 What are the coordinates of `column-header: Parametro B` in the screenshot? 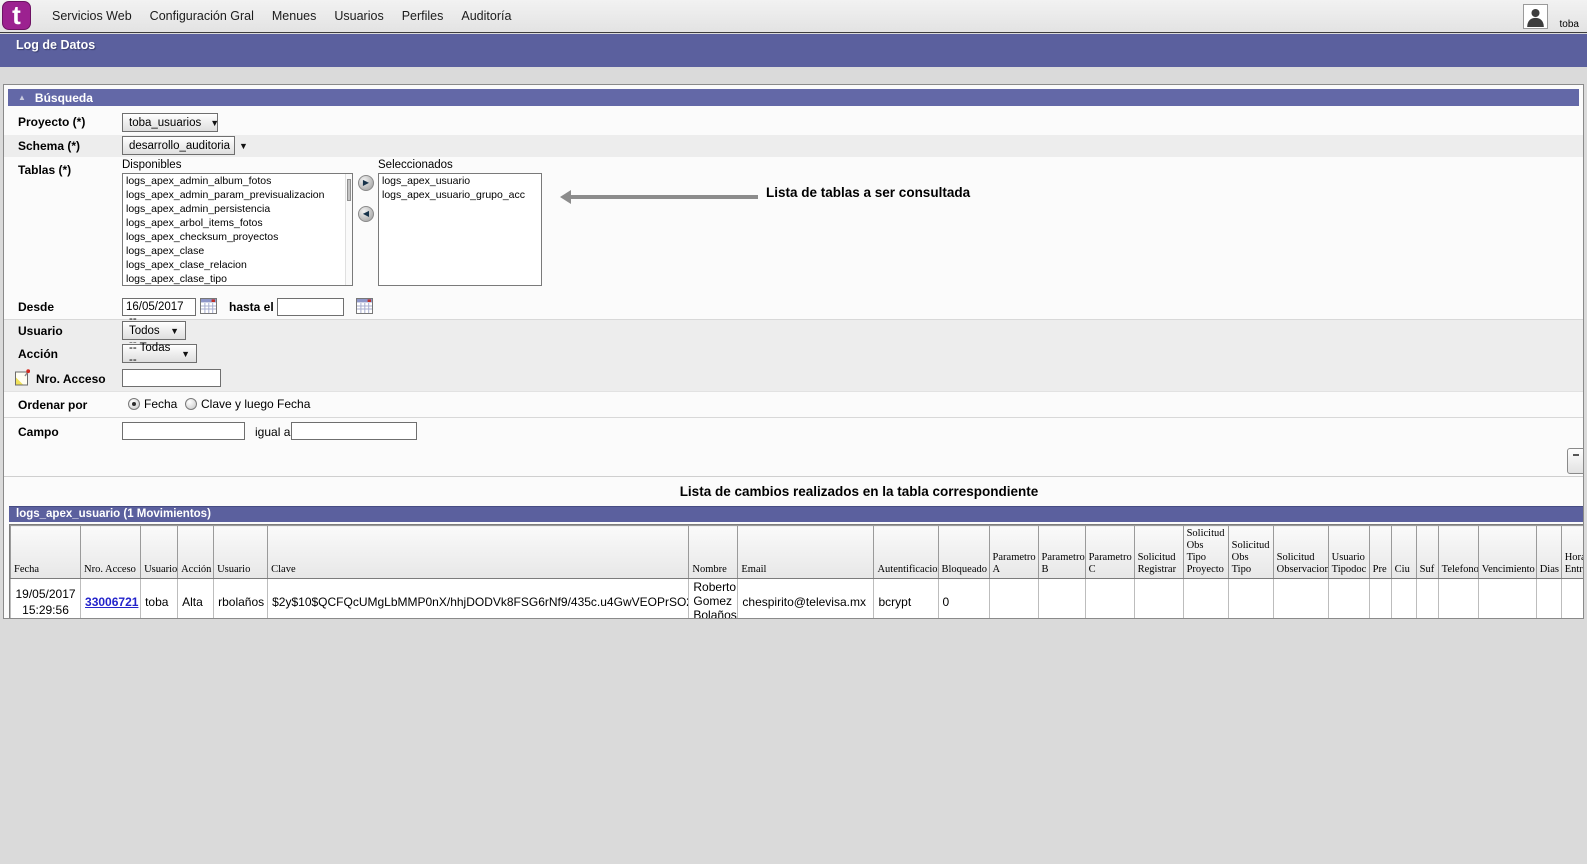 It's located at (1061, 552).